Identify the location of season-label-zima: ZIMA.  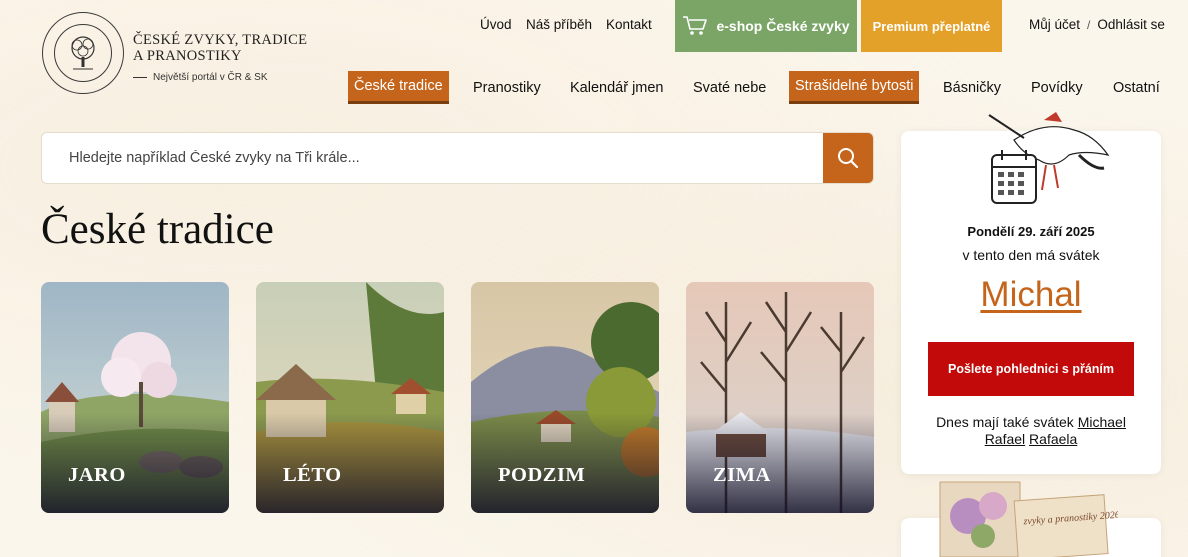
(742, 475).